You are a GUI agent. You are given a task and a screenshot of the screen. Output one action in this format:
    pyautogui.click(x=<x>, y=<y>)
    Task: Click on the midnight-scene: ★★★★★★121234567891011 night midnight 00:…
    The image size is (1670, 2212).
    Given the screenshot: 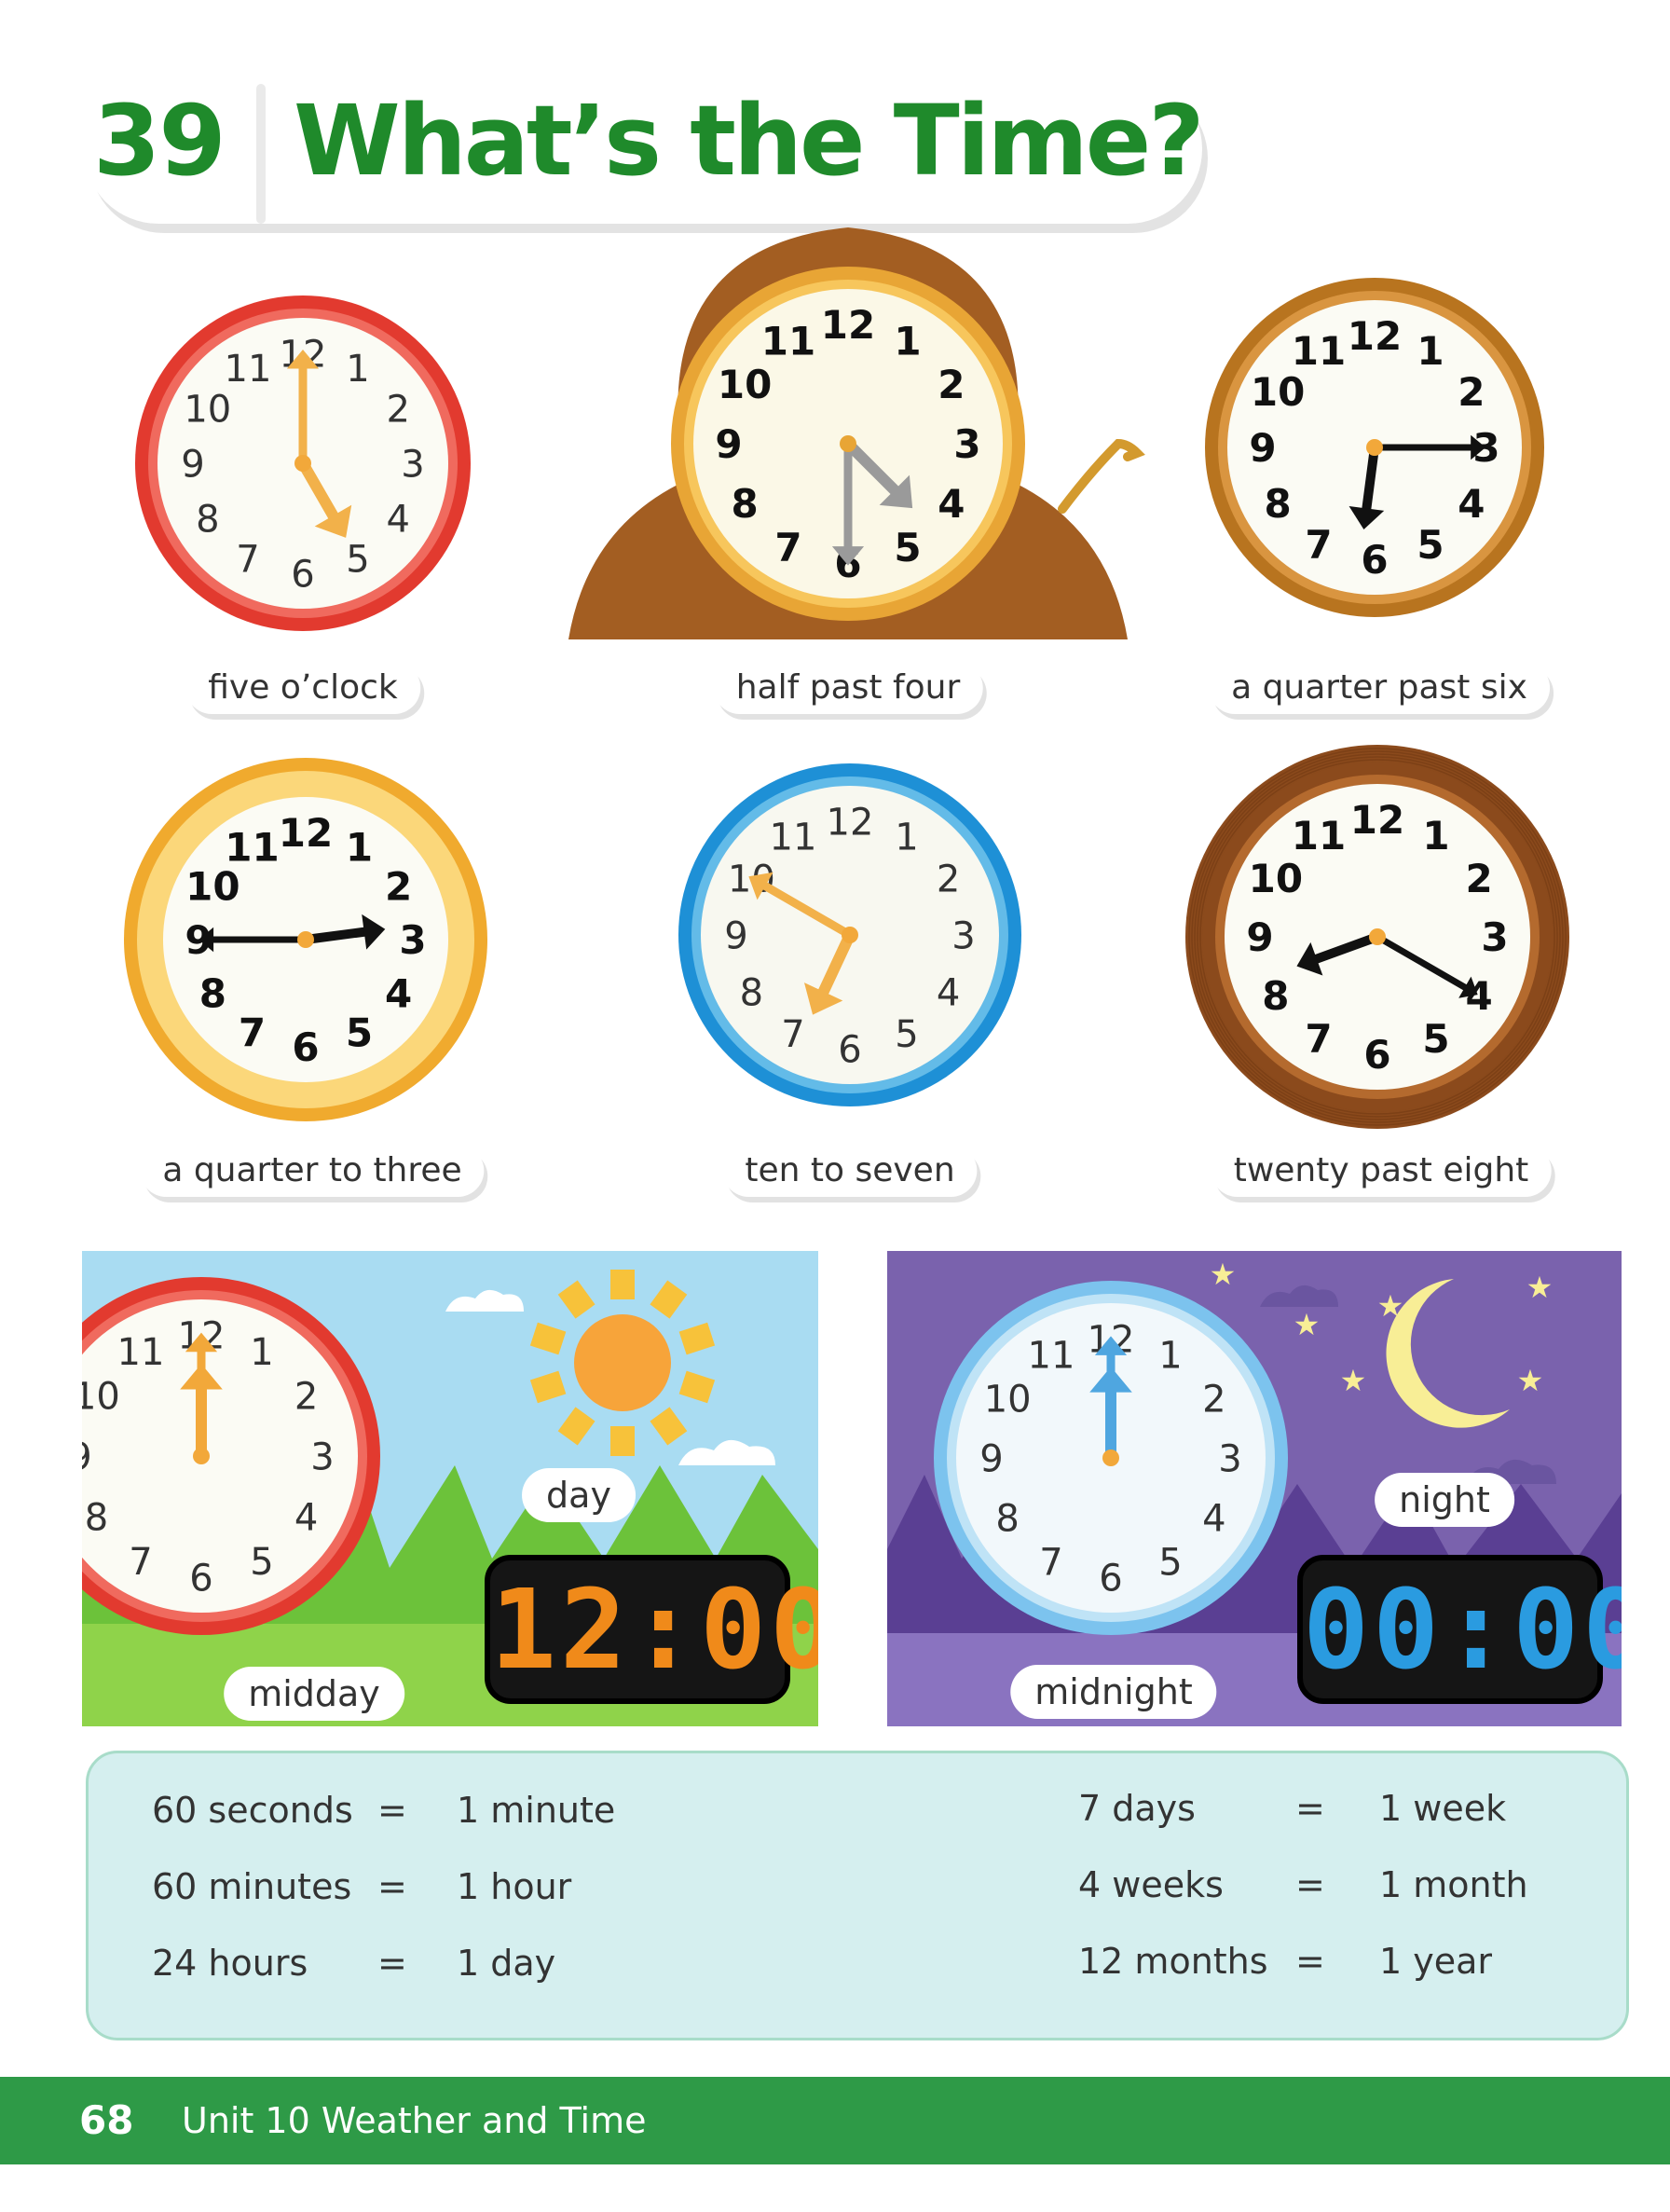 What is the action you would take?
    pyautogui.click(x=1254, y=1488)
    